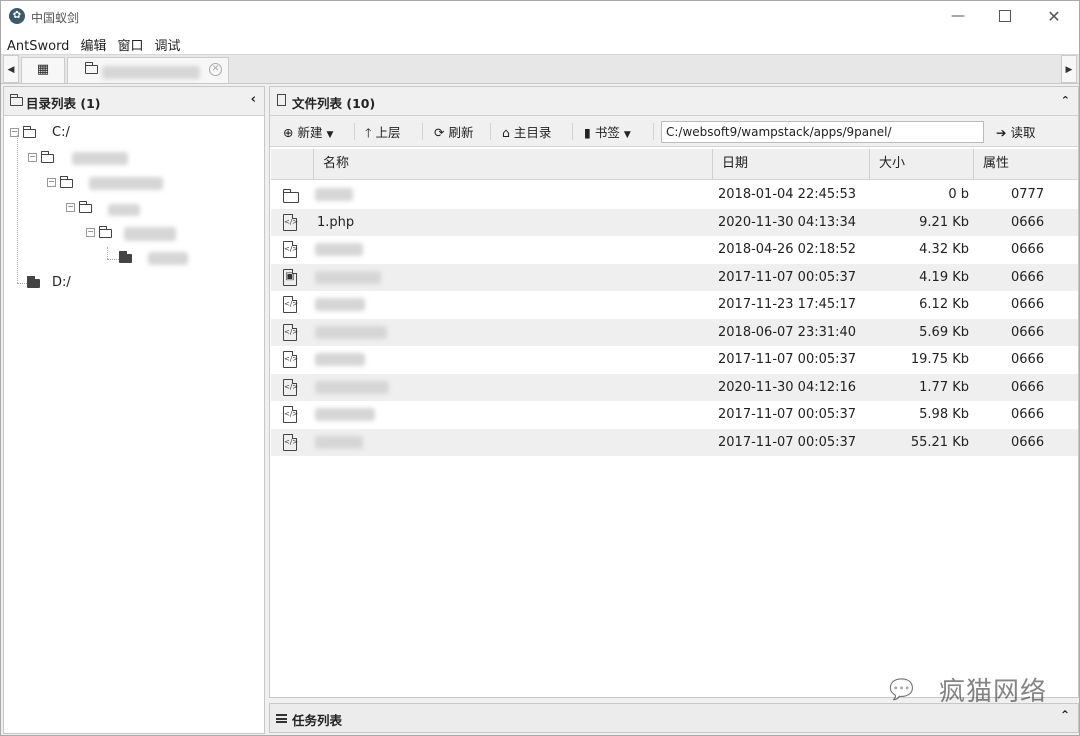 This screenshot has height=736, width=1080. I want to click on tree-node-label: D:/, so click(61, 282).